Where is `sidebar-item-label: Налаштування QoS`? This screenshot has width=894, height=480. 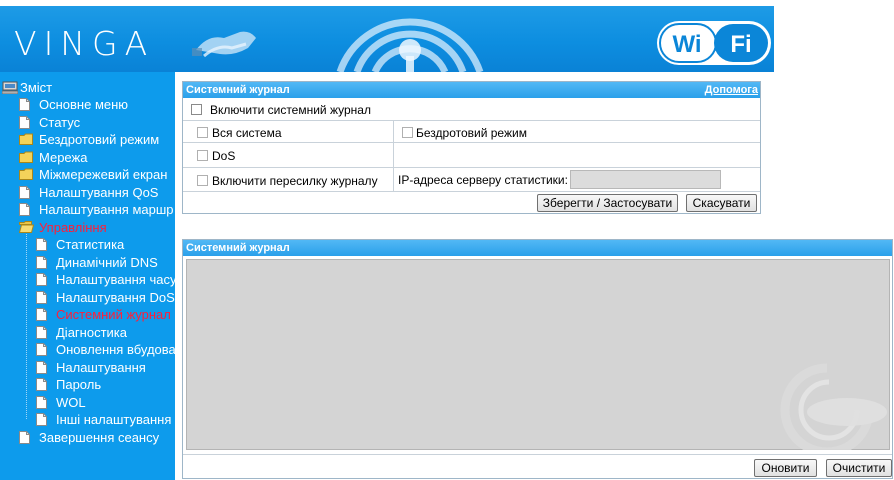
sidebar-item-label: Налаштування QoS is located at coordinates (99, 192).